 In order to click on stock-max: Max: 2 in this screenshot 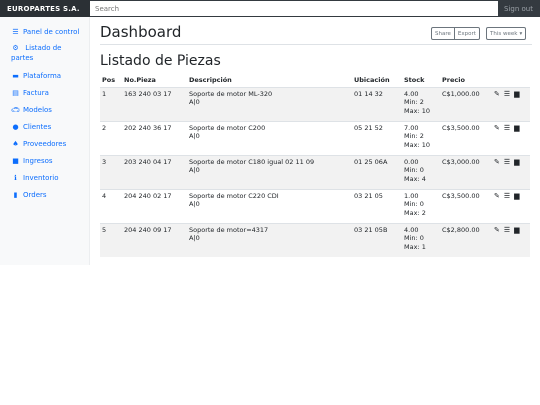, I will do `click(415, 212)`.